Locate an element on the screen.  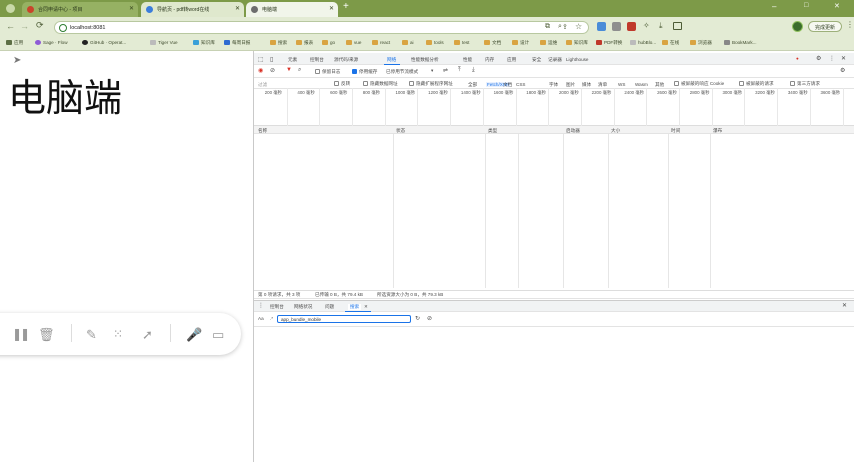
pause-icon: ❚❚ is located at coordinates (21, 334).